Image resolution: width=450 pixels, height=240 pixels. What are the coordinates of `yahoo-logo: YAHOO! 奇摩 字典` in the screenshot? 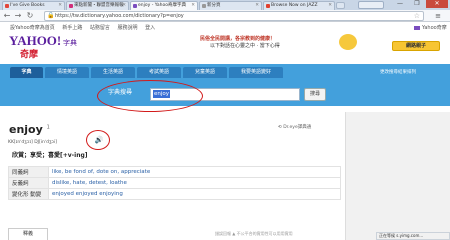 It's located at (48, 47).